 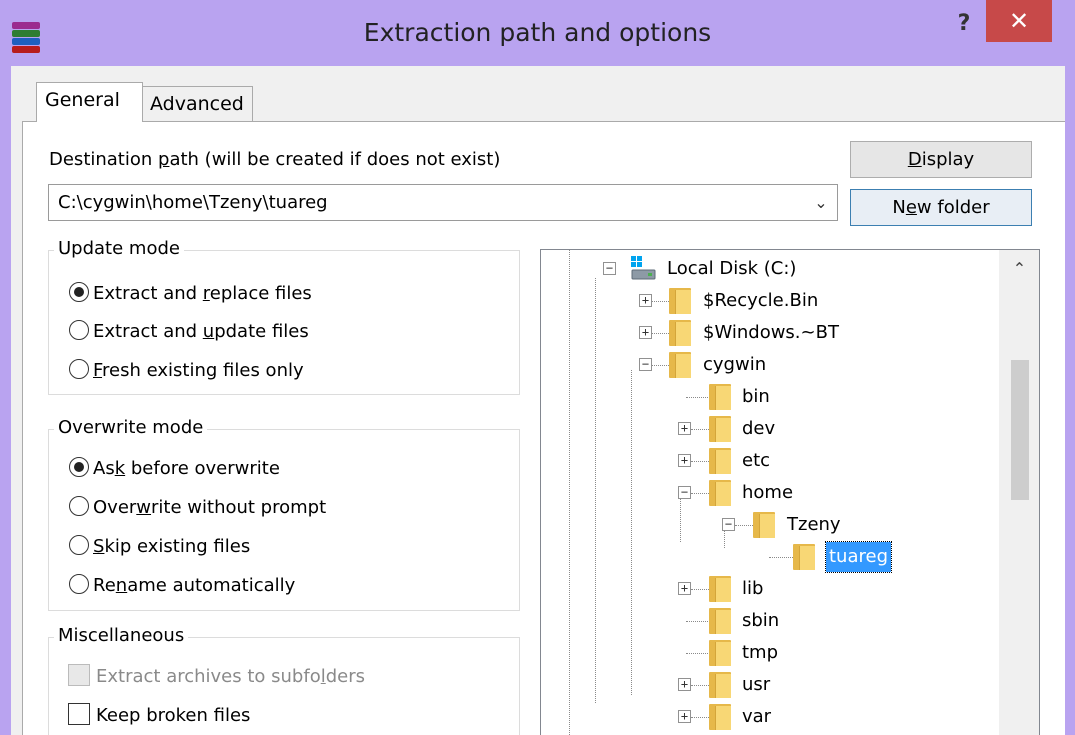 I want to click on window-title: Extraction path and options, so click(x=537, y=32).